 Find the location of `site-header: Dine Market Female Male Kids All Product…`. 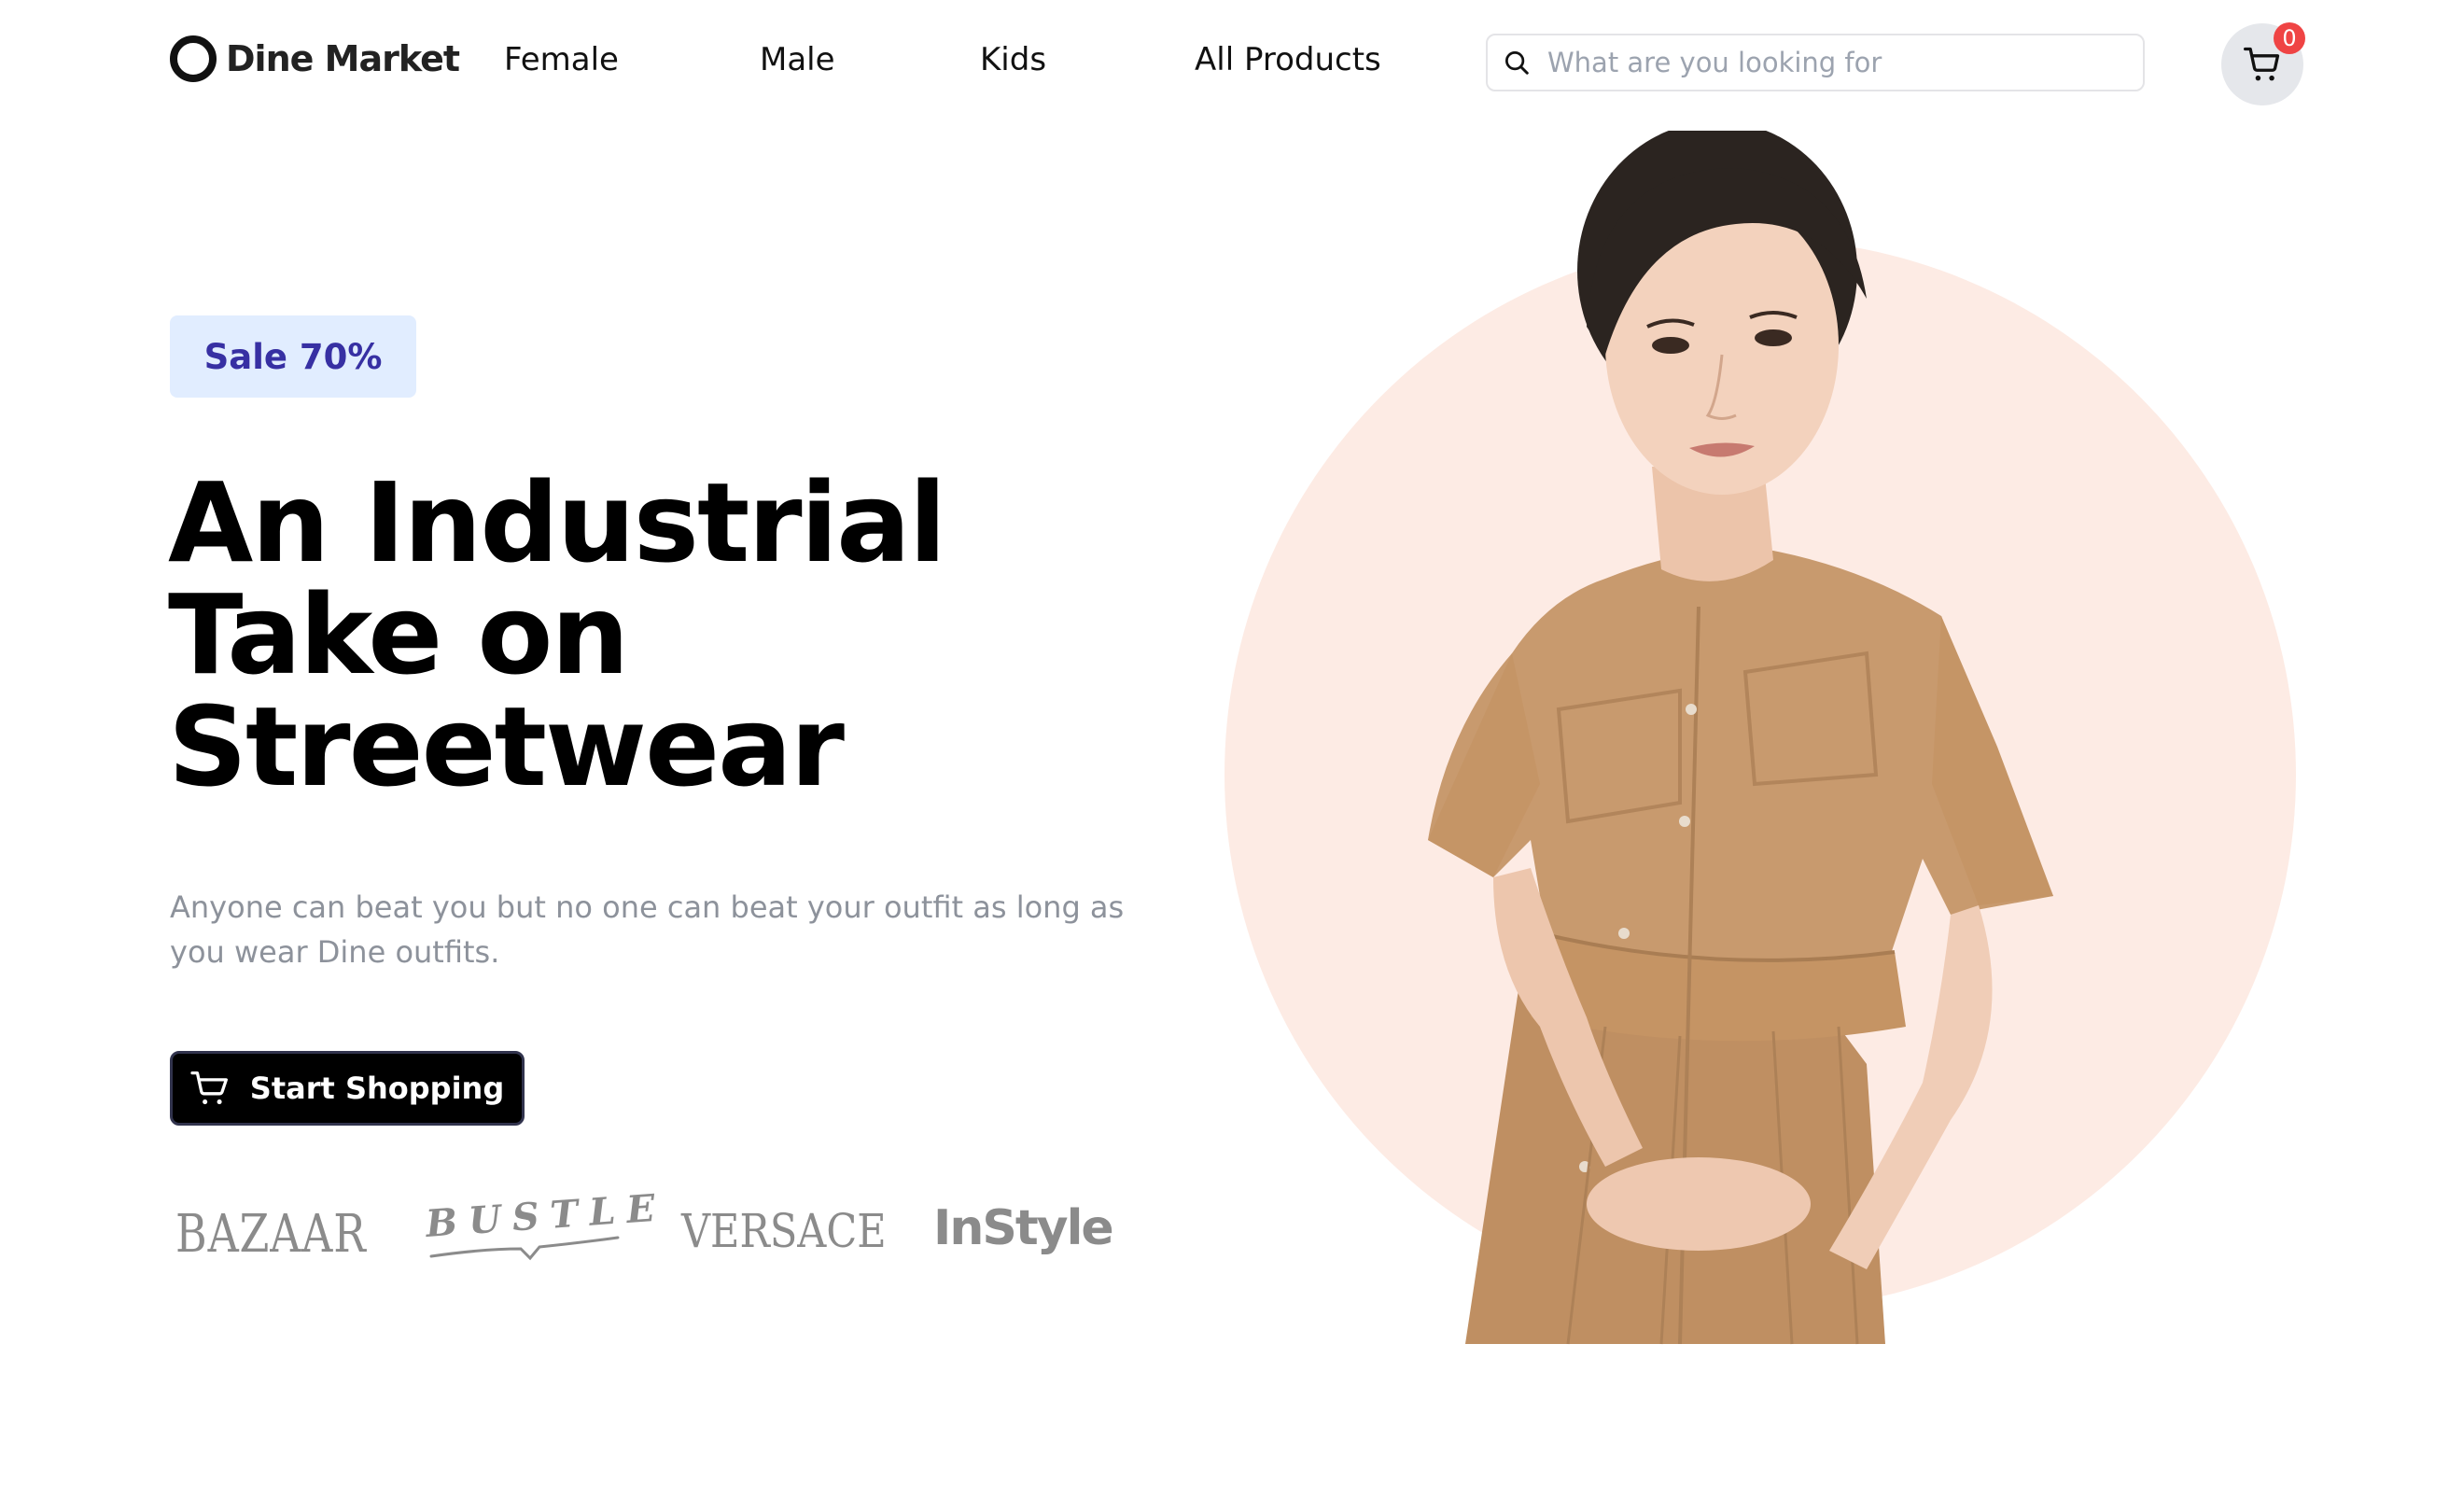

site-header: Dine Market Female Male Kids All Product… is located at coordinates (1224, 65).